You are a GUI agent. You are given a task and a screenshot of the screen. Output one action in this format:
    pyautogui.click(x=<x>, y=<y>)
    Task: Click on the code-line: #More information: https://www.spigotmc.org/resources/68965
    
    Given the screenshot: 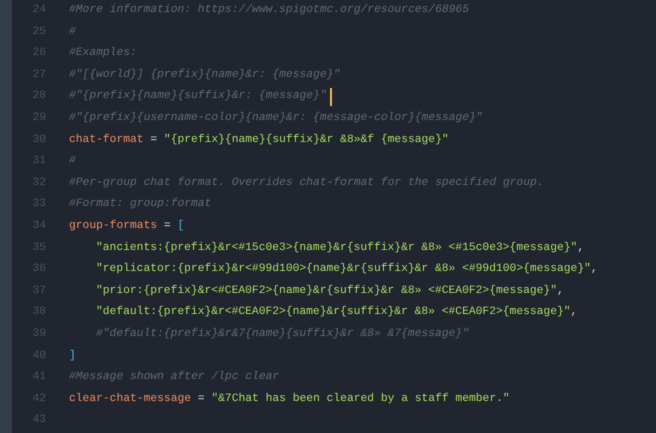 What is the action you would take?
    pyautogui.click(x=269, y=10)
    